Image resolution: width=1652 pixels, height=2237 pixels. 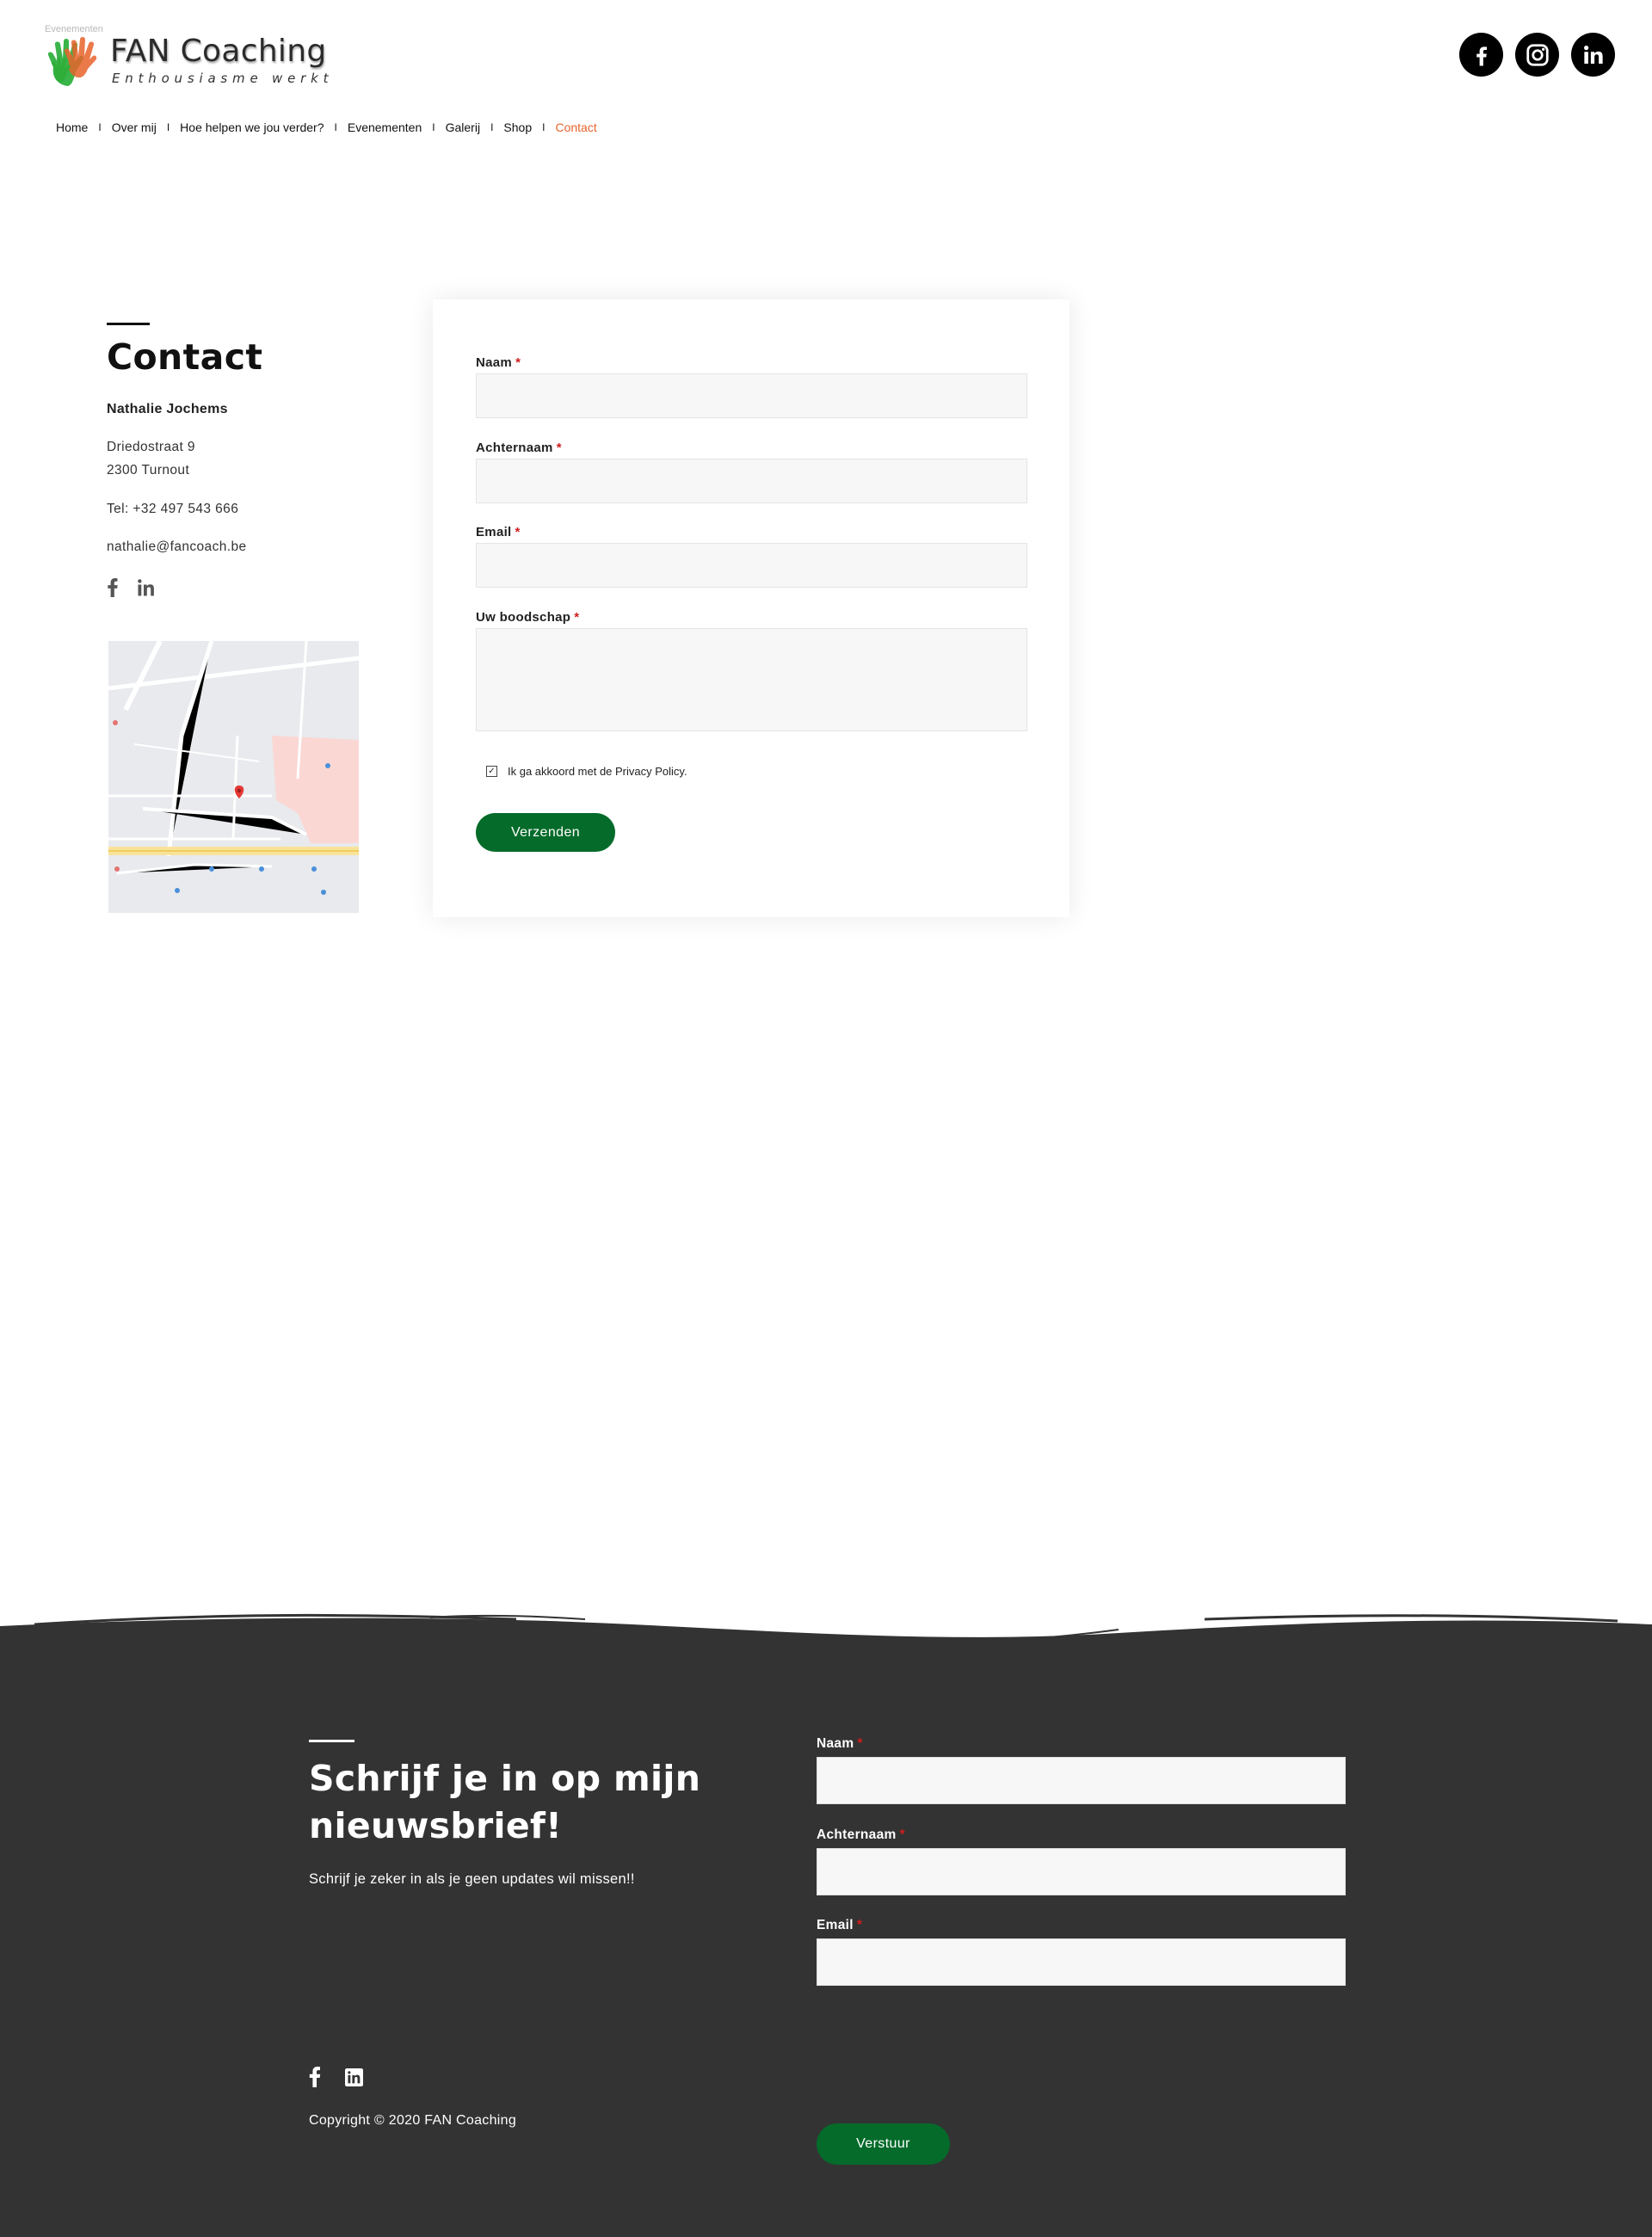 What do you see at coordinates (148, 471) in the screenshot?
I see `contact-city: 2300 Turnout` at bounding box center [148, 471].